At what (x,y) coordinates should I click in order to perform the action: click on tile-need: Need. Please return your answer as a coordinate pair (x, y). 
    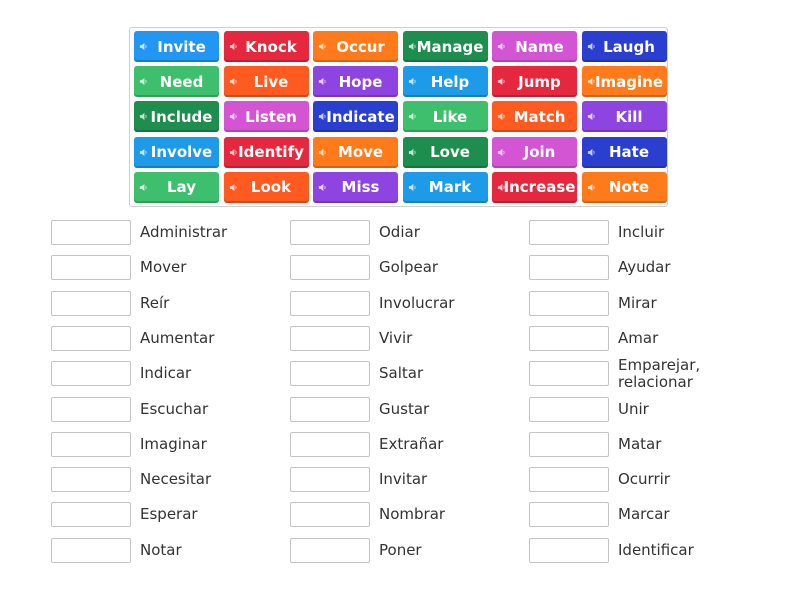
    Looking at the image, I should click on (176, 82).